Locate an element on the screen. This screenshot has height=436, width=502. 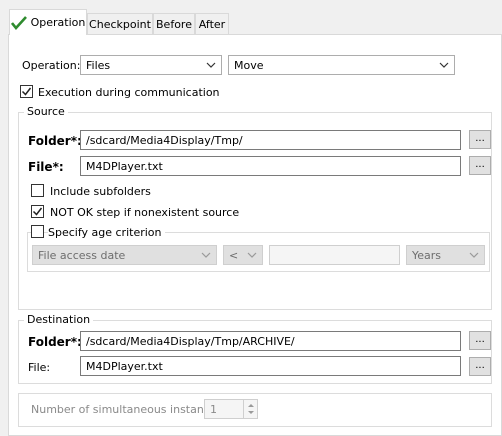
destination-folder-label: Folder*: is located at coordinates (55, 342).